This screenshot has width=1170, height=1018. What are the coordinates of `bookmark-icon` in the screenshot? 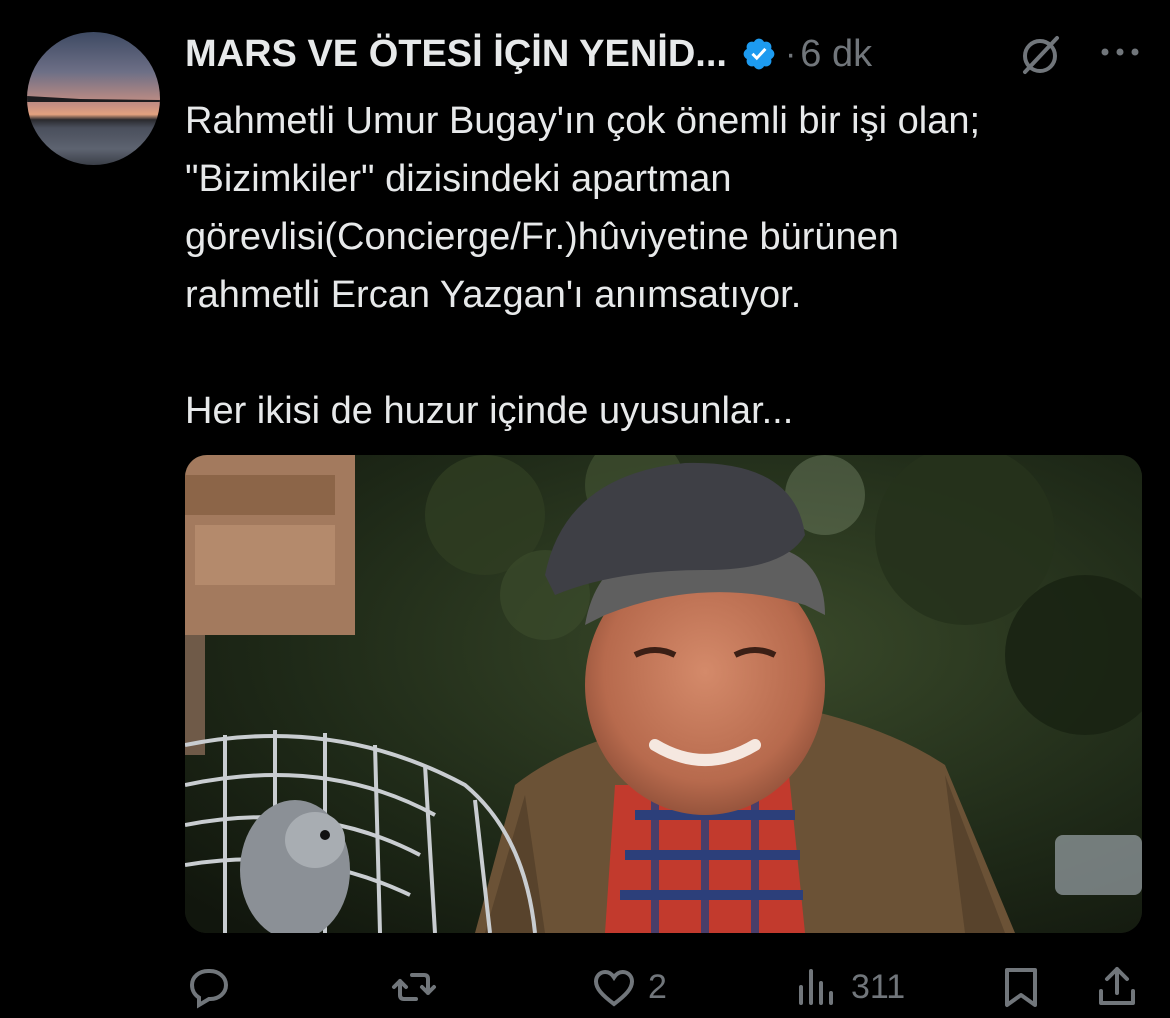 It's located at (1021, 987).